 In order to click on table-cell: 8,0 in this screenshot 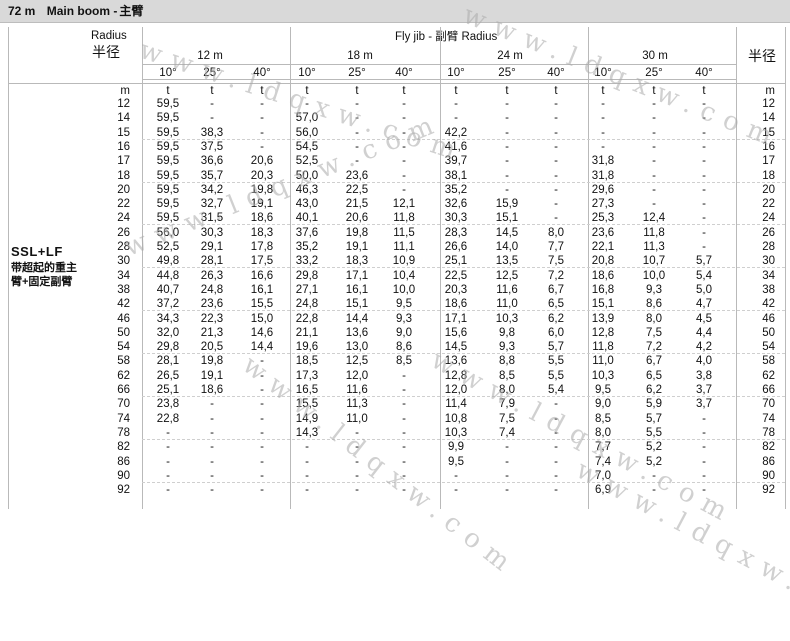, I will do `click(556, 232)`.